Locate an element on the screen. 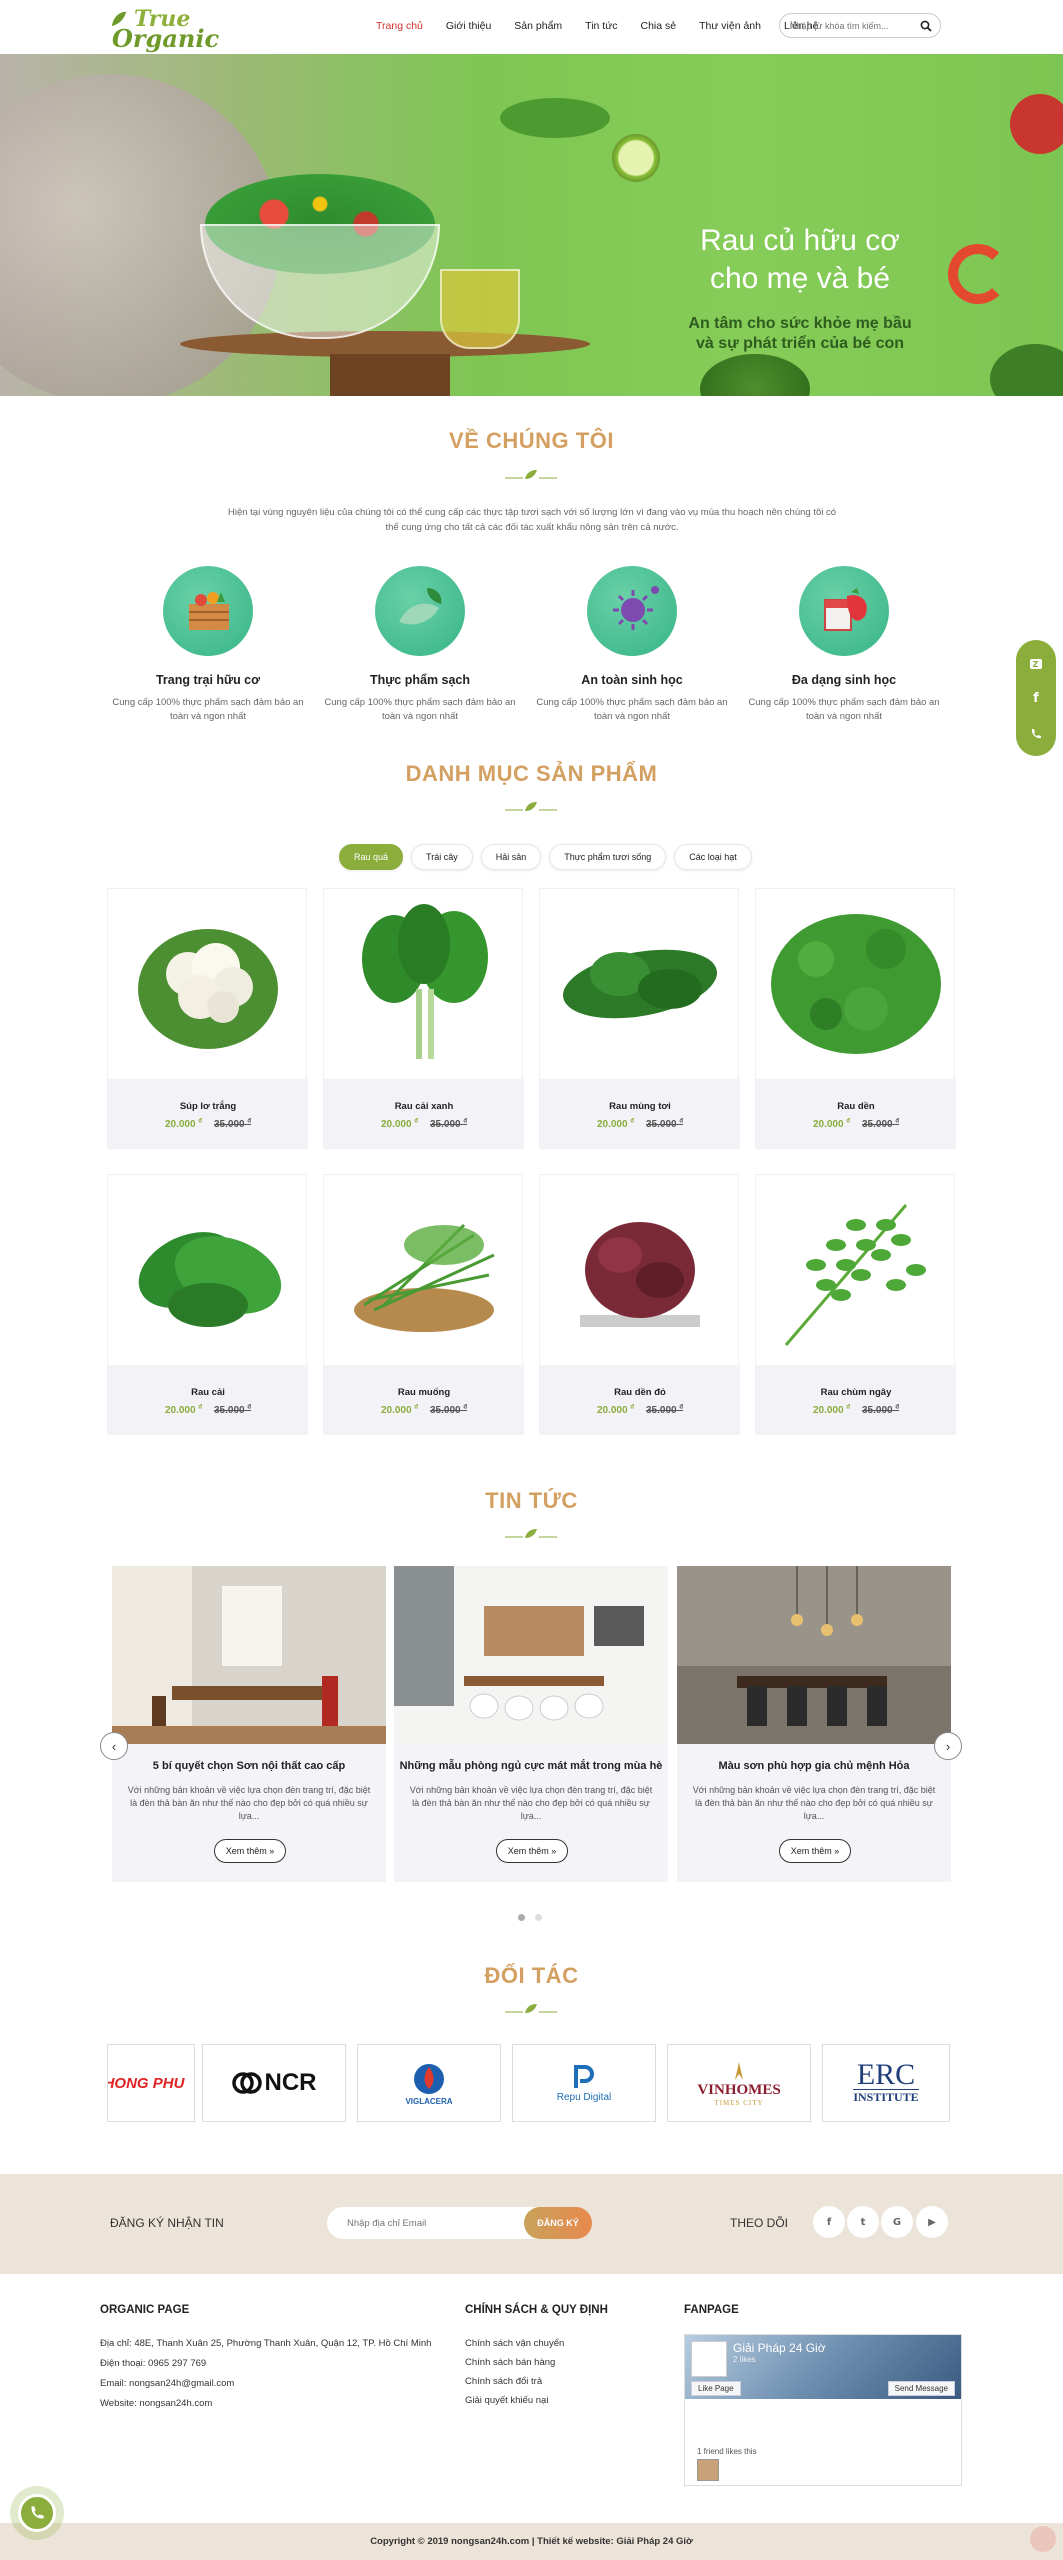 This screenshot has height=2560, width=1063. tab-nuts: Các loại hạt is located at coordinates (713, 857).